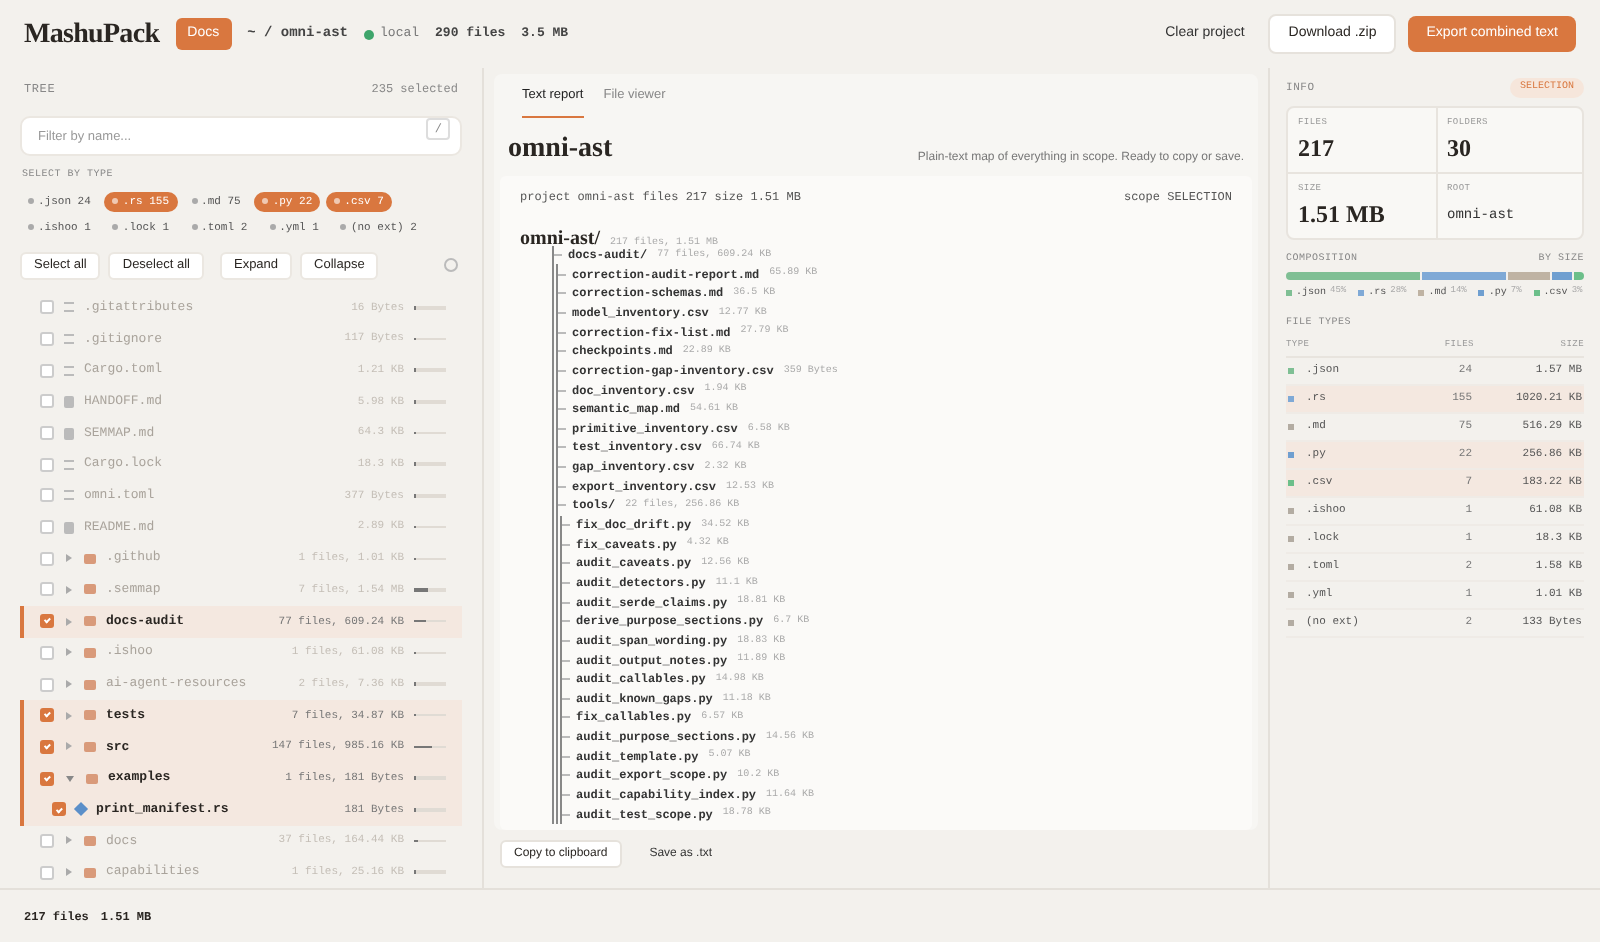 The image size is (1600, 942). What do you see at coordinates (1342, 213) in the screenshot?
I see `stat-value: 1.51 MB` at bounding box center [1342, 213].